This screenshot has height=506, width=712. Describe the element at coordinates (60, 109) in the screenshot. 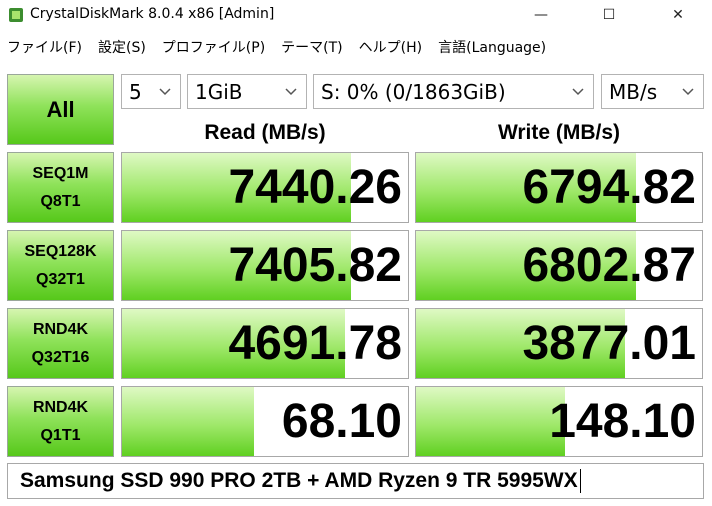

I see `all-button: All` at that location.